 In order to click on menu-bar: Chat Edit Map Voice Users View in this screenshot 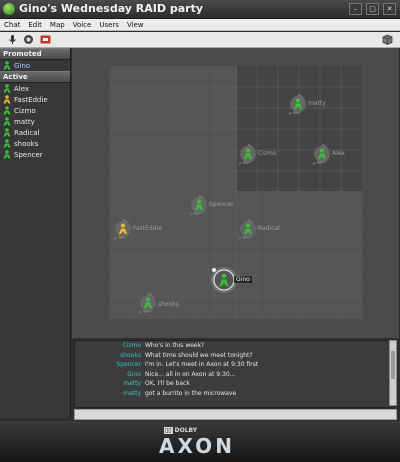, I will do `click(200, 25)`.